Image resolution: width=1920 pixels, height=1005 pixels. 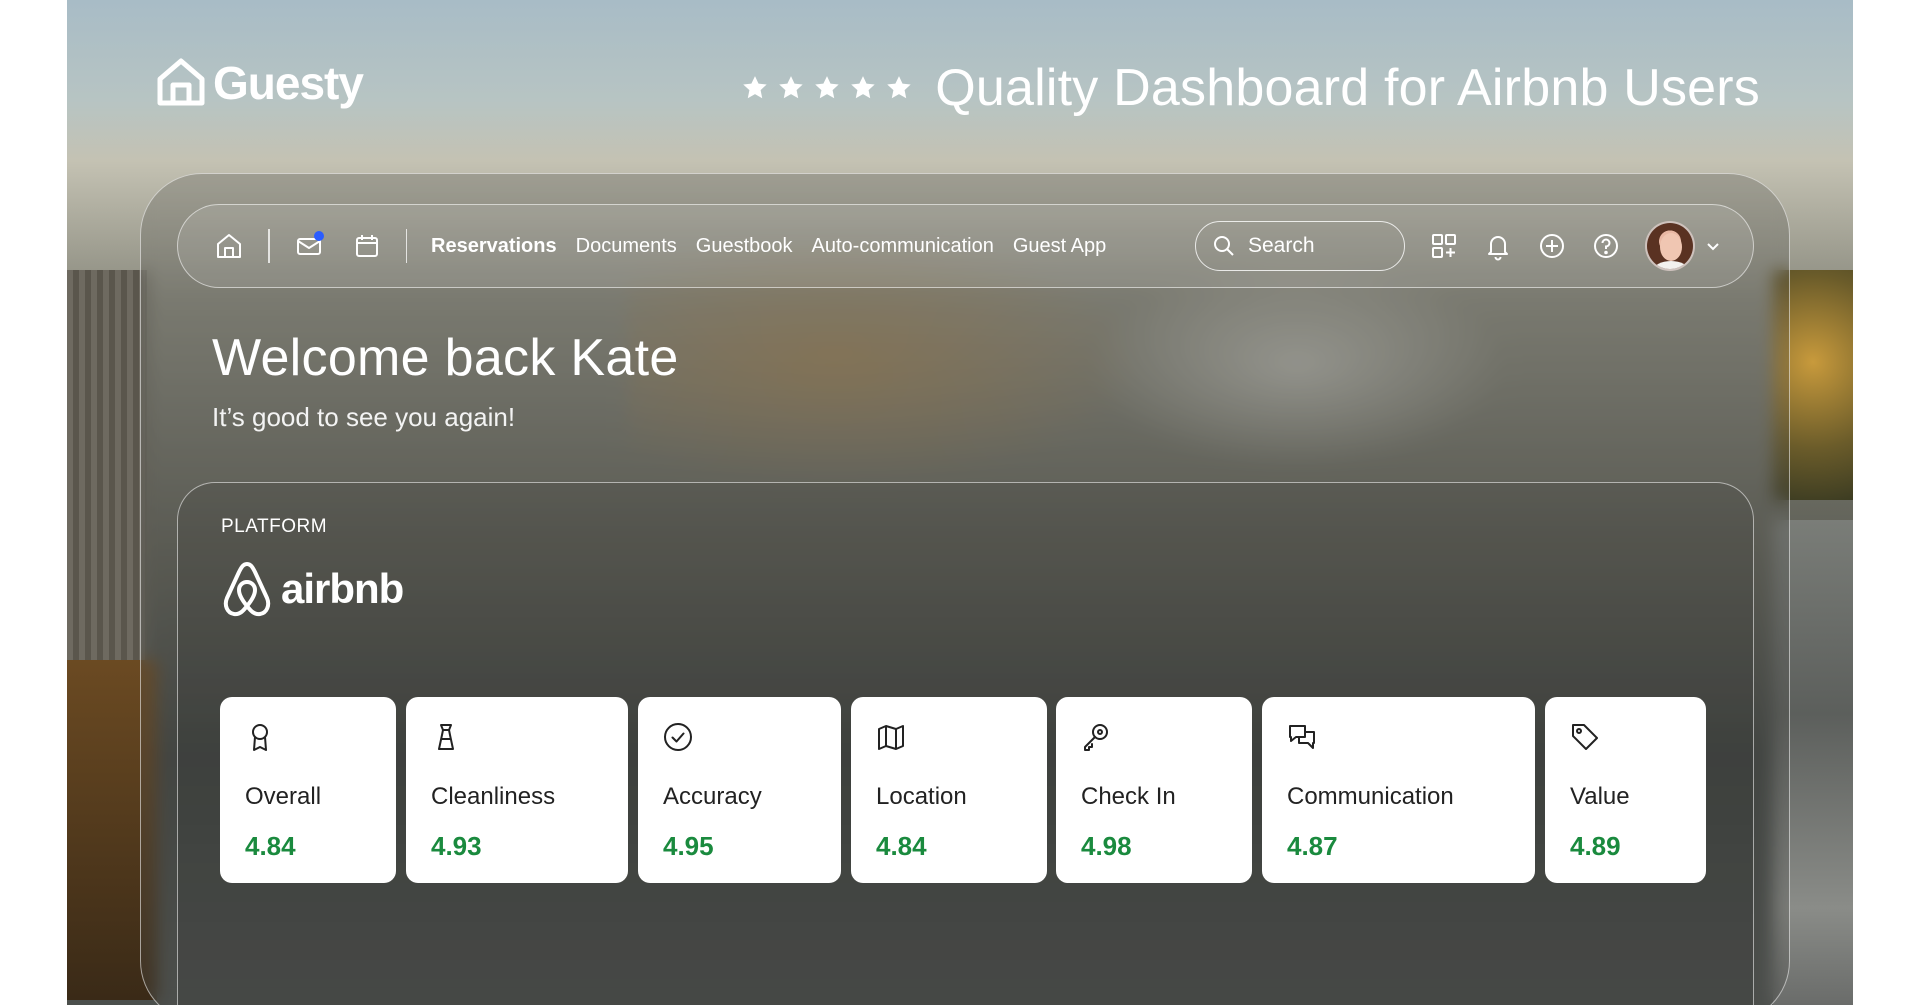 What do you see at coordinates (456, 846) in the screenshot?
I see `metric-value: 4.93` at bounding box center [456, 846].